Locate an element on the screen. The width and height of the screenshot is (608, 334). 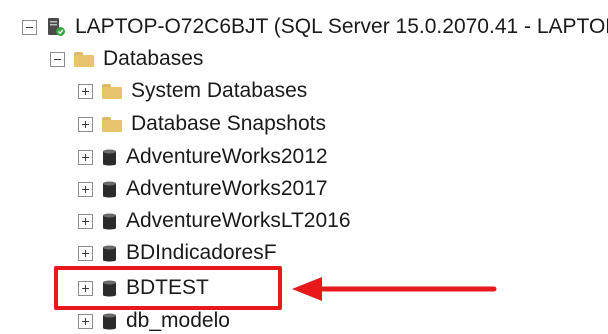
tree-item-adventureworks2012: AdventureWorks2012 is located at coordinates (203, 157).